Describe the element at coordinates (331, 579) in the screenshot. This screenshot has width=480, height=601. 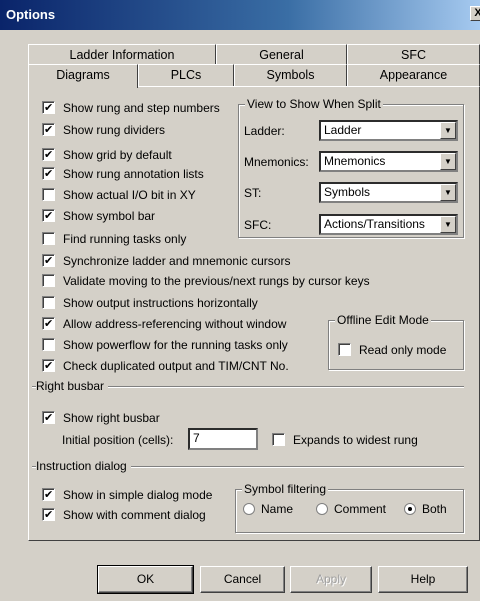
I see `apply-button: Apply` at that location.